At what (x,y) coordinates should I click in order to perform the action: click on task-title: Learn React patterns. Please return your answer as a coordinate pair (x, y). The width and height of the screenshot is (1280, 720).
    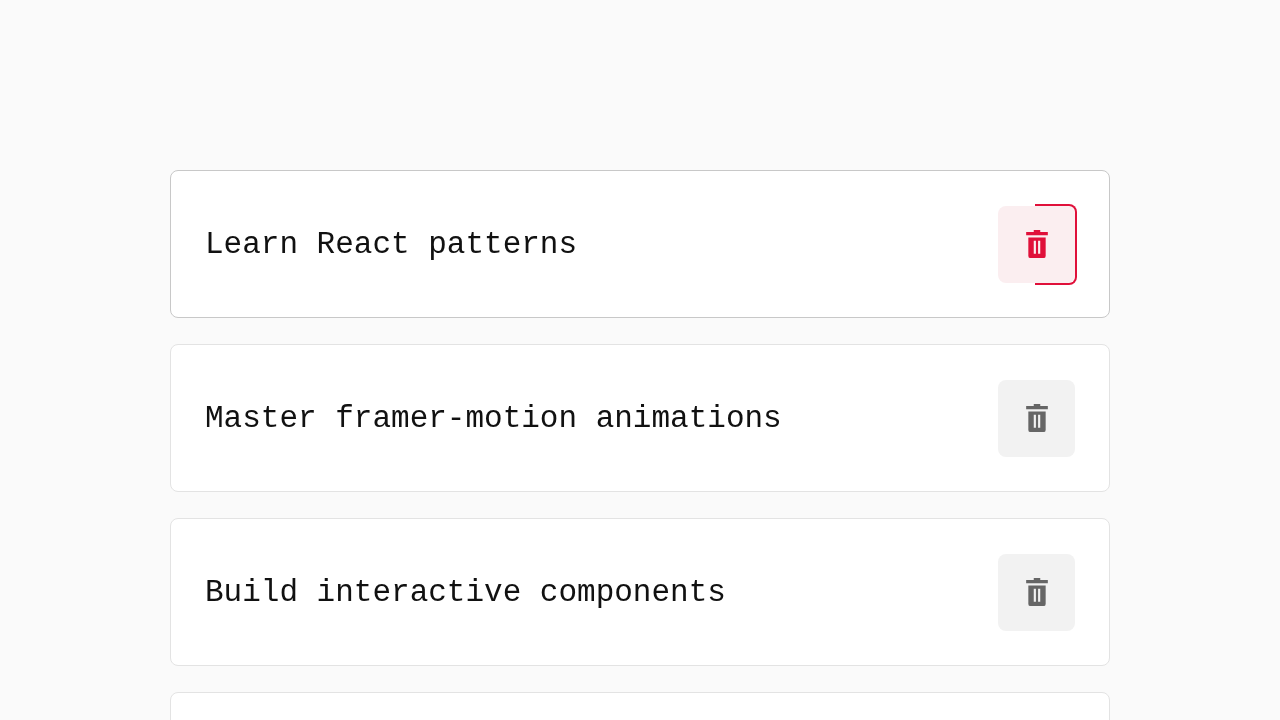
    Looking at the image, I should click on (391, 244).